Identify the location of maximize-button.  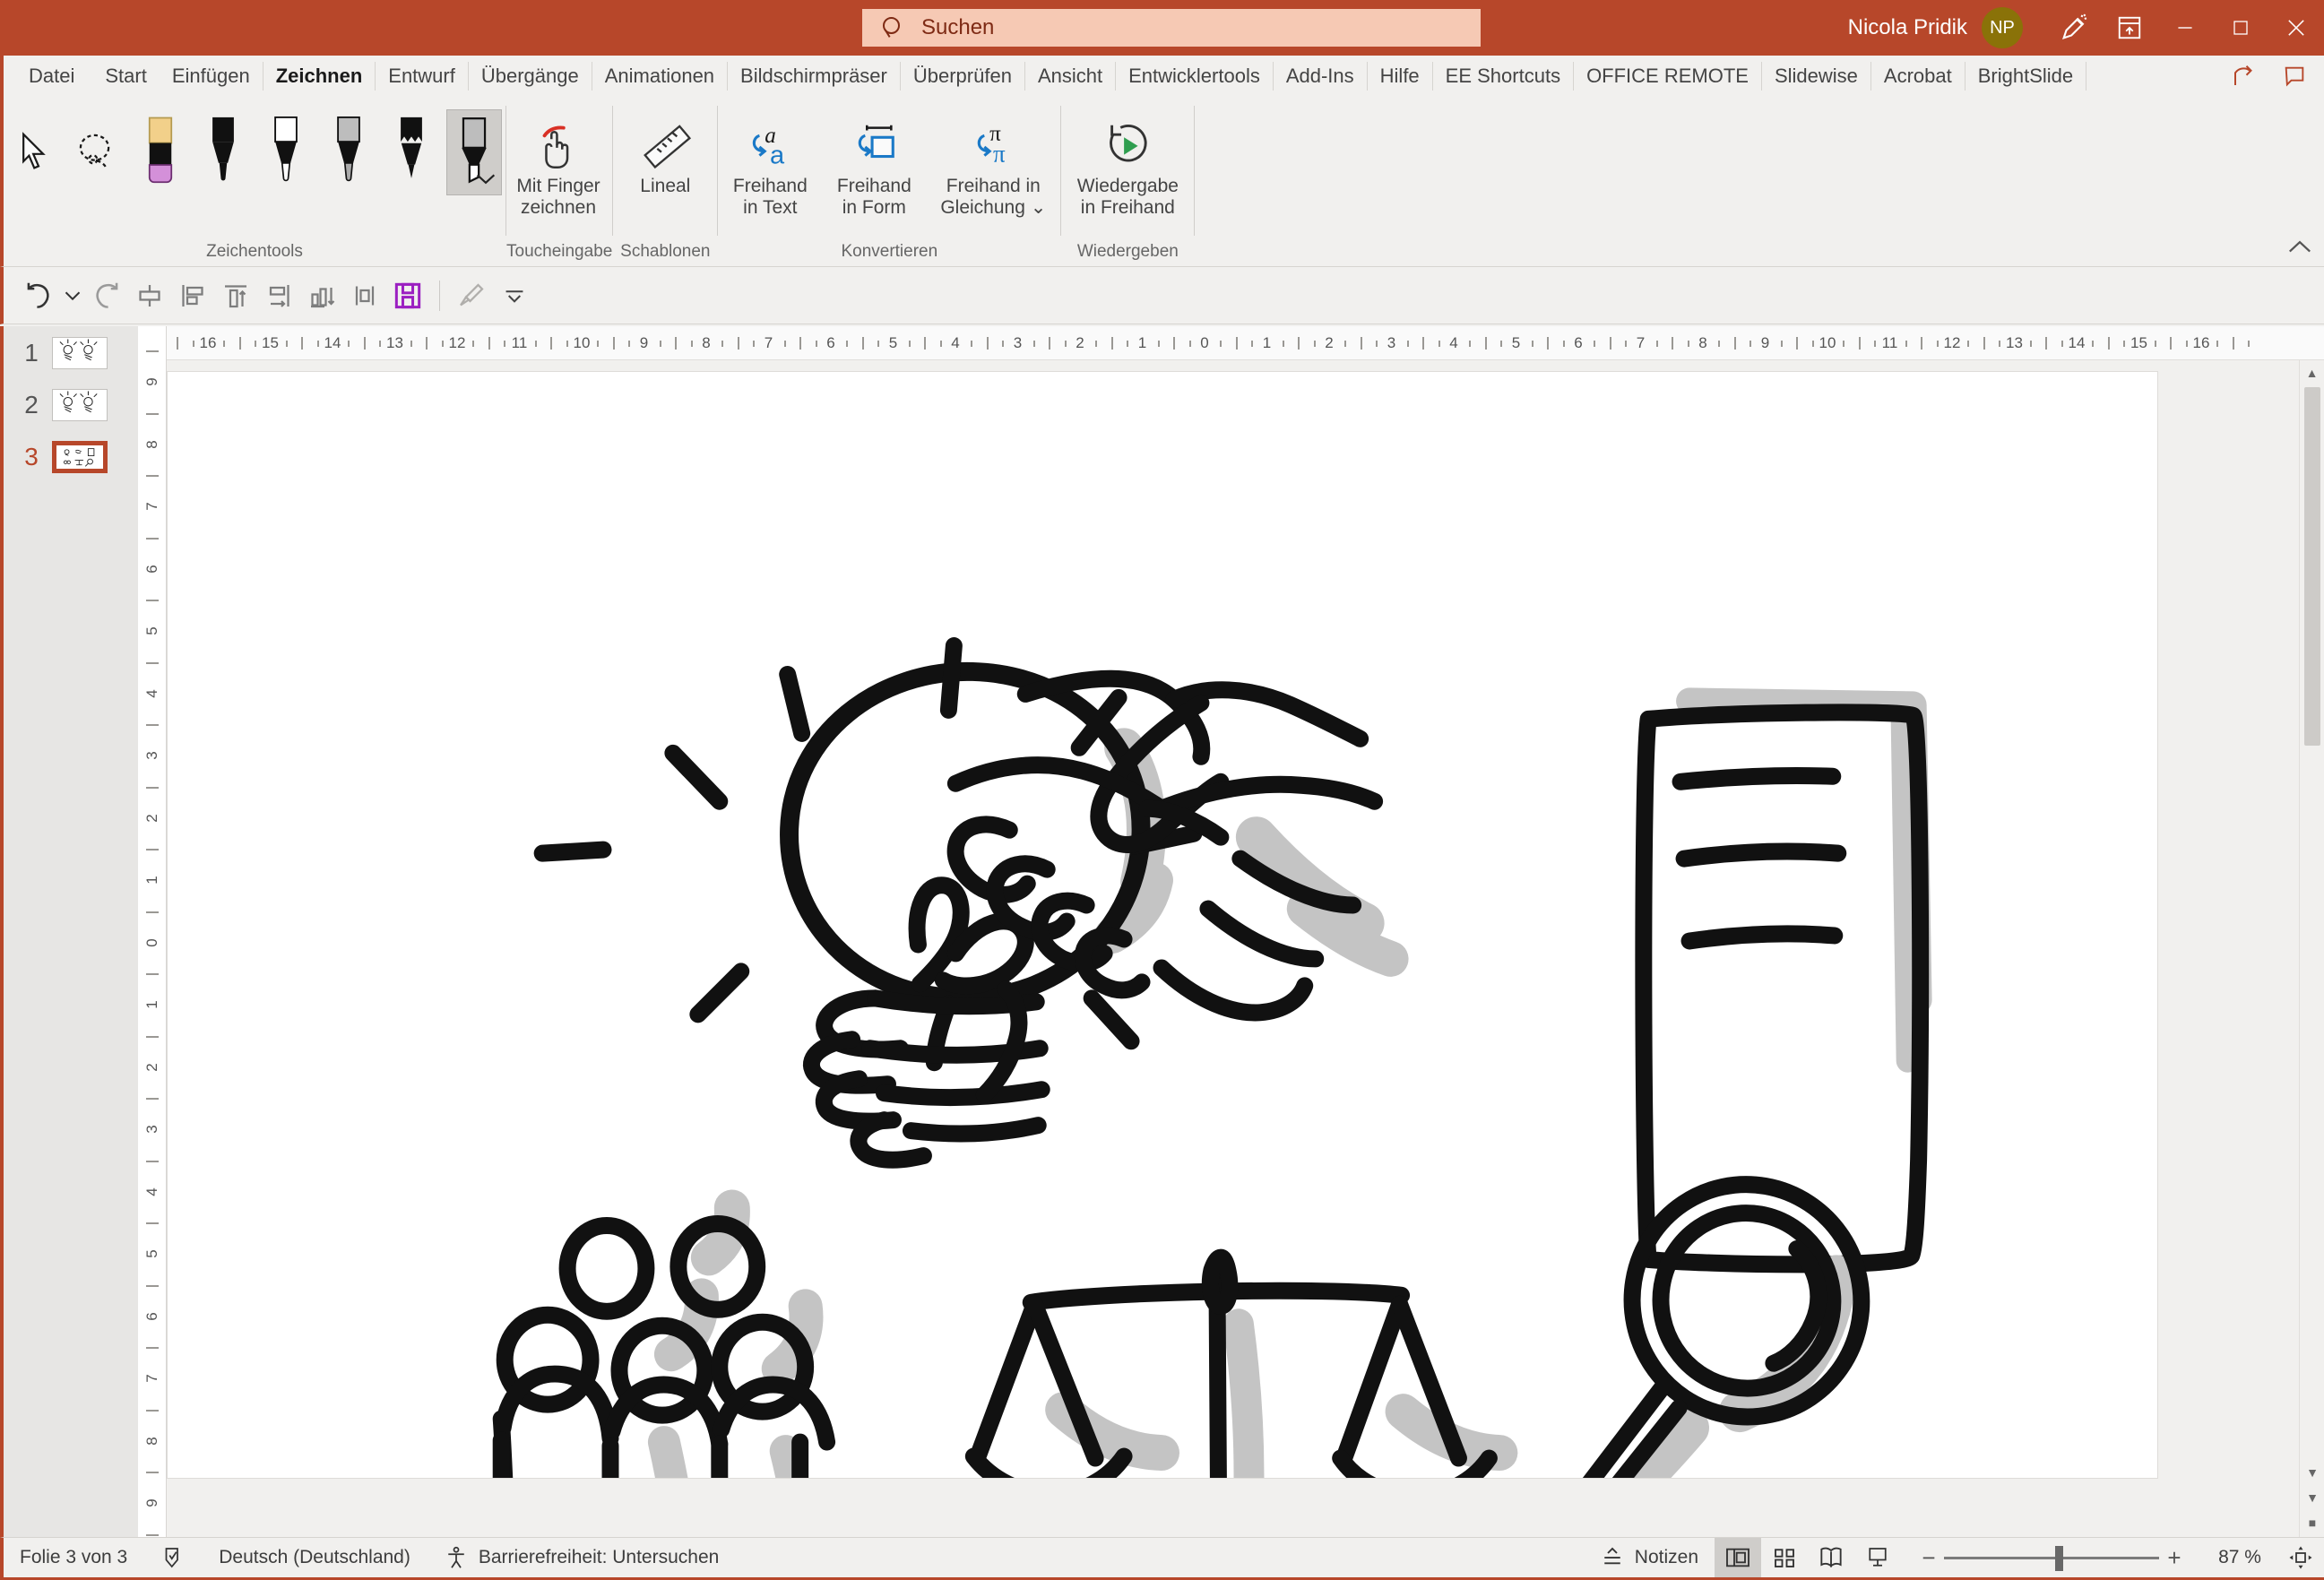
(2241, 28).